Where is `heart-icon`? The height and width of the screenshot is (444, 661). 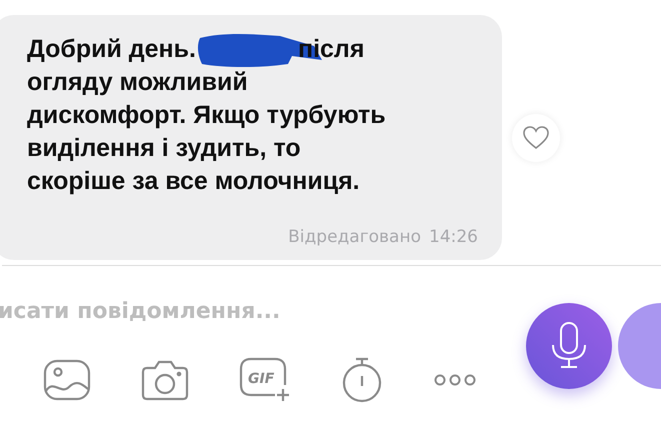
heart-icon is located at coordinates (536, 138).